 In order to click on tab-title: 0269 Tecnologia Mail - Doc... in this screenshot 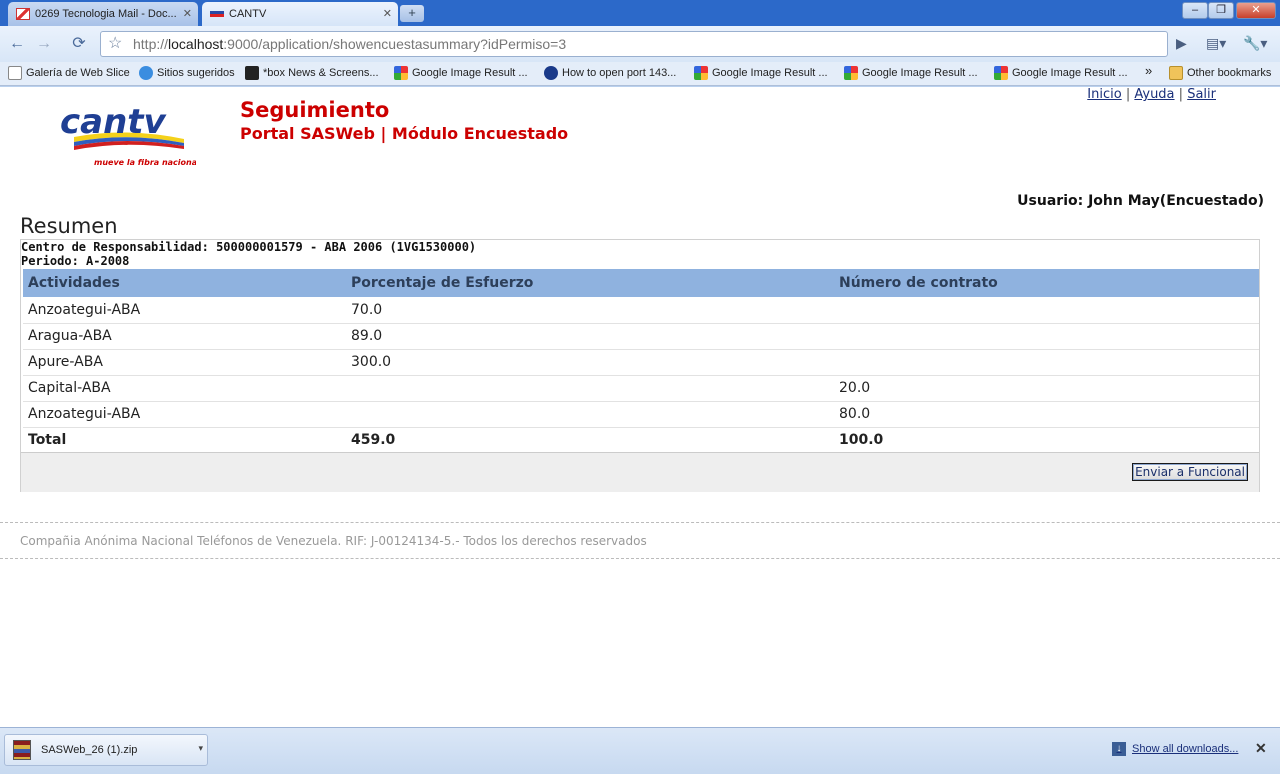, I will do `click(106, 14)`.